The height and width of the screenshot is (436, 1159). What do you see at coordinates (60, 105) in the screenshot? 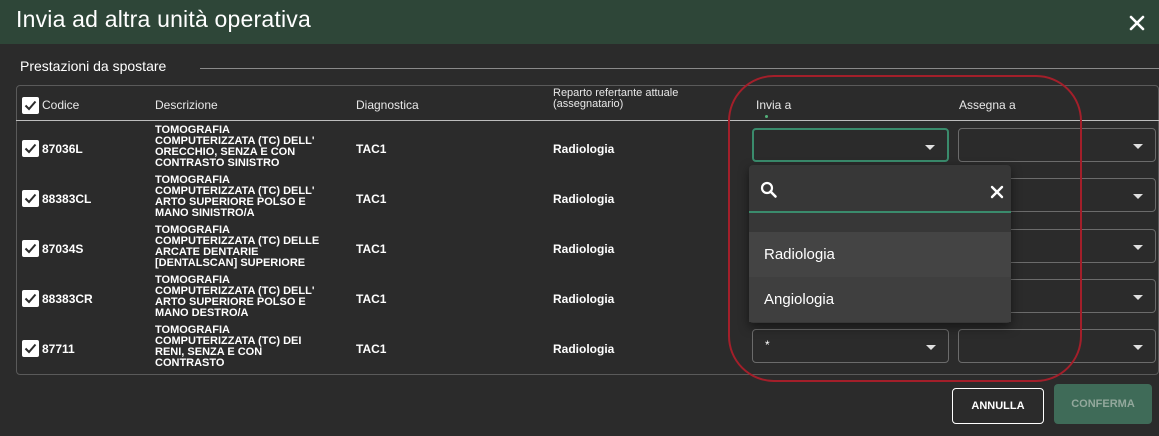
I see `column-header-codice: Codice` at bounding box center [60, 105].